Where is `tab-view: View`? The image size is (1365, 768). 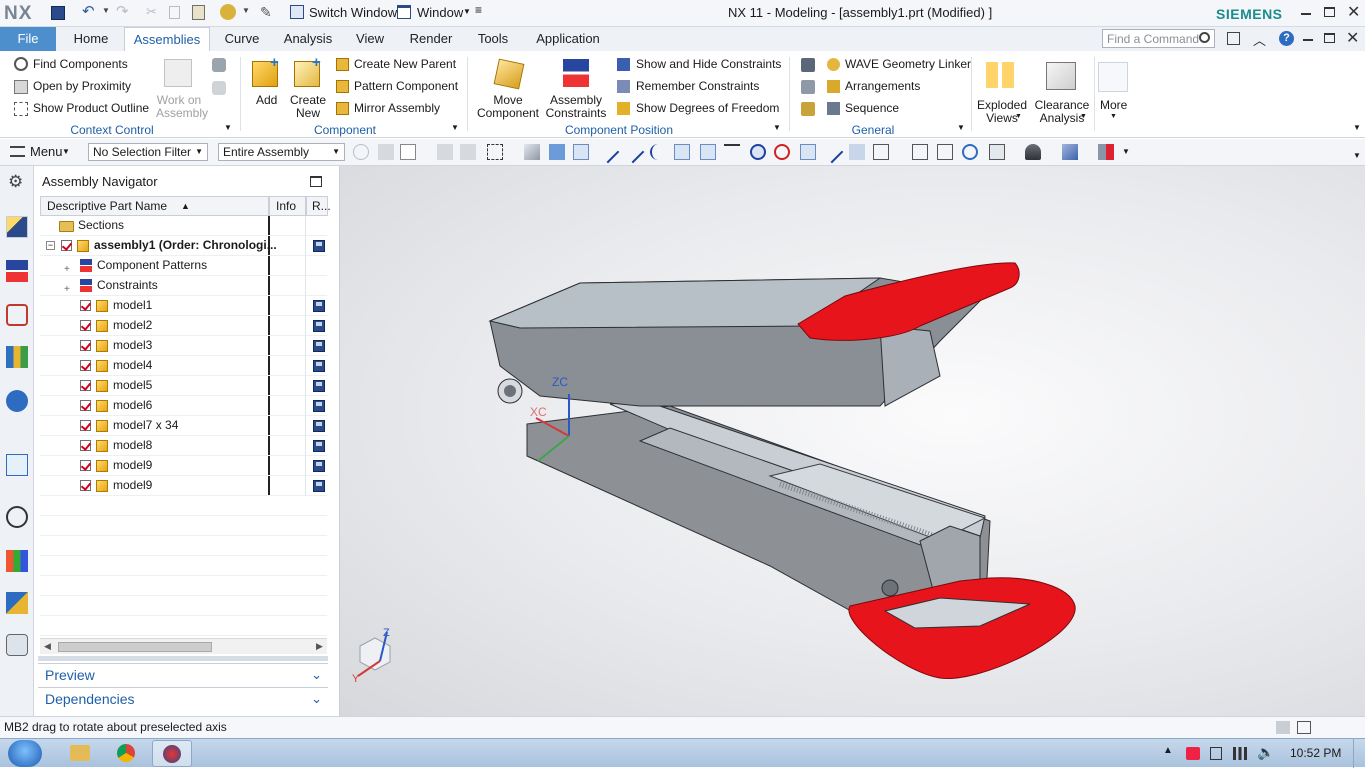
tab-view: View is located at coordinates (370, 39).